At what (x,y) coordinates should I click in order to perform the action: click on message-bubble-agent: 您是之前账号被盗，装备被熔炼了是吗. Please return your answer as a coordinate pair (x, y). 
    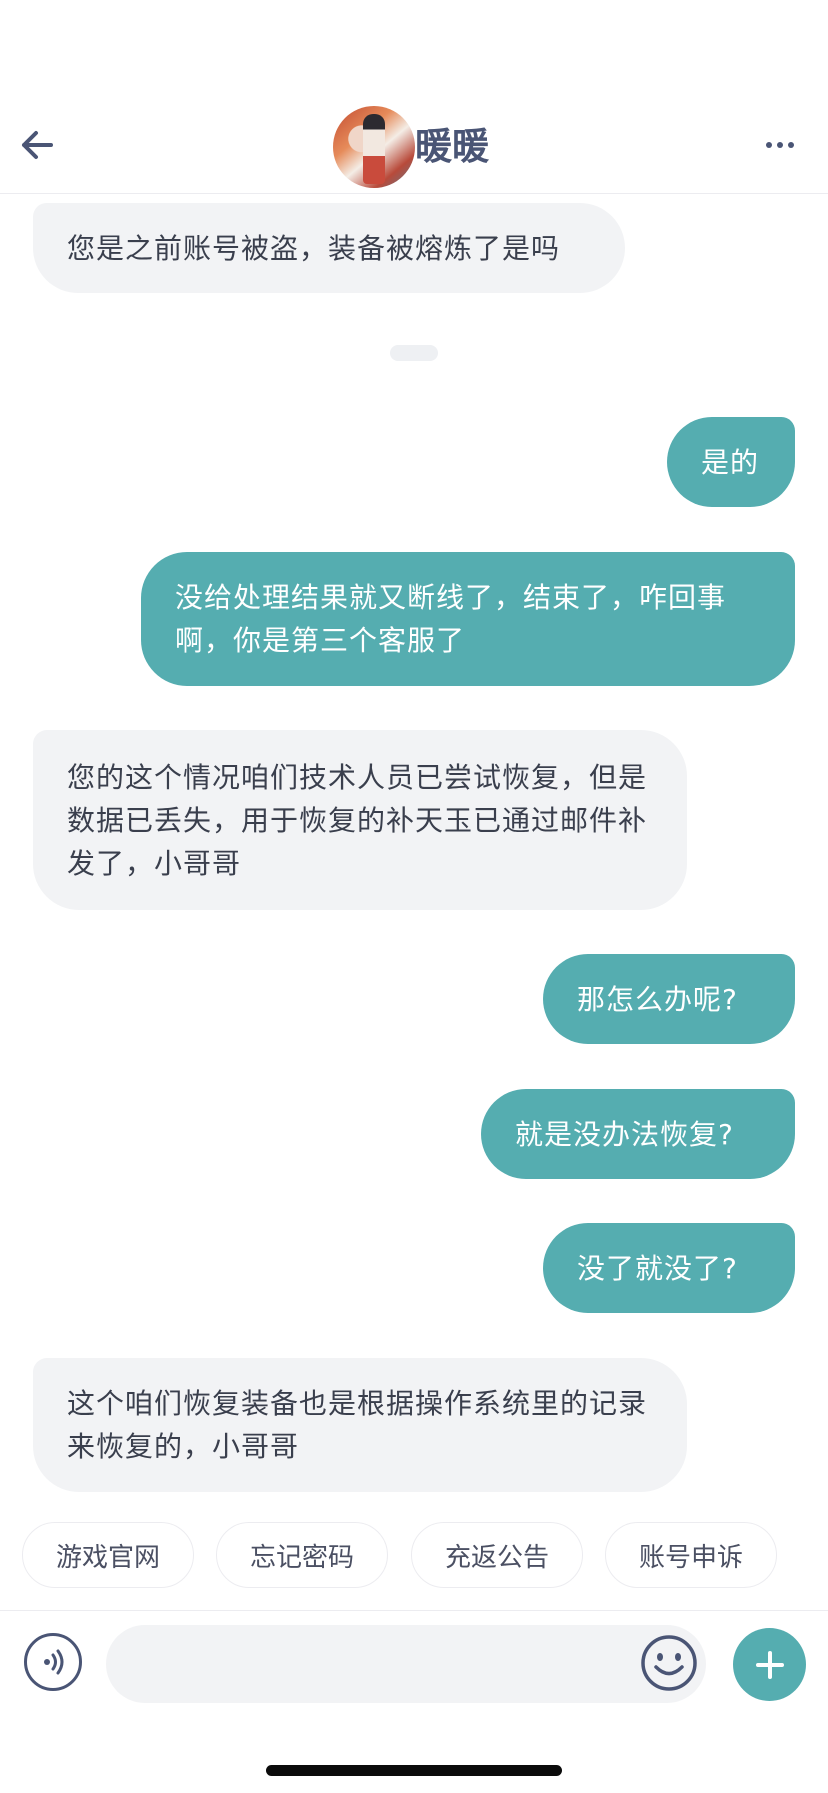
    Looking at the image, I should click on (329, 248).